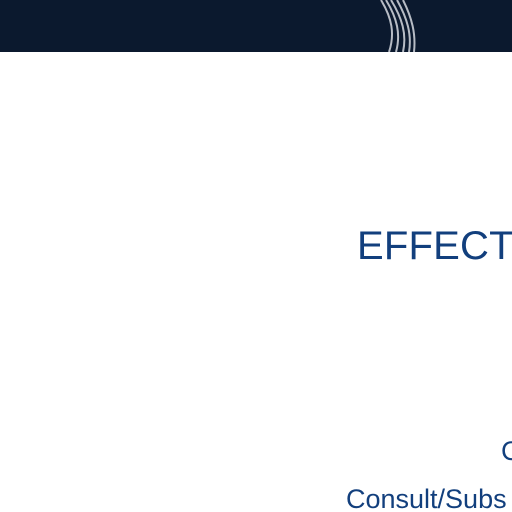 This screenshot has height=512, width=512. Describe the element at coordinates (426, 498) in the screenshot. I see `slide-text-line-2: Consult/Subs` at that location.